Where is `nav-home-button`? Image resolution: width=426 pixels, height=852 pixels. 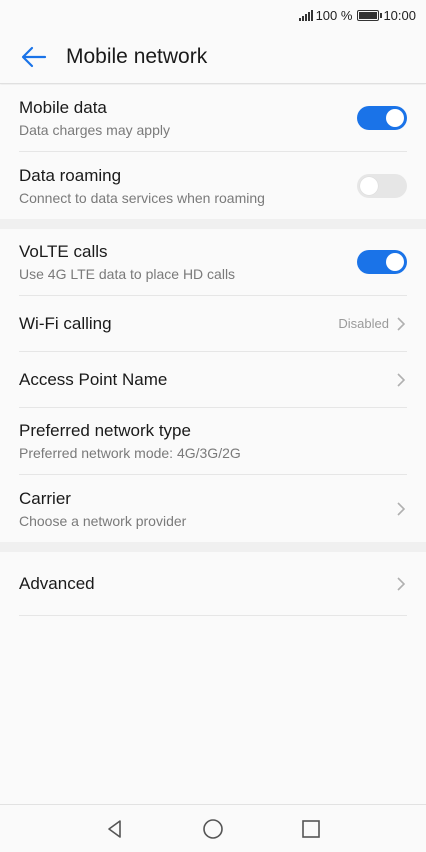
nav-home-button is located at coordinates (213, 829).